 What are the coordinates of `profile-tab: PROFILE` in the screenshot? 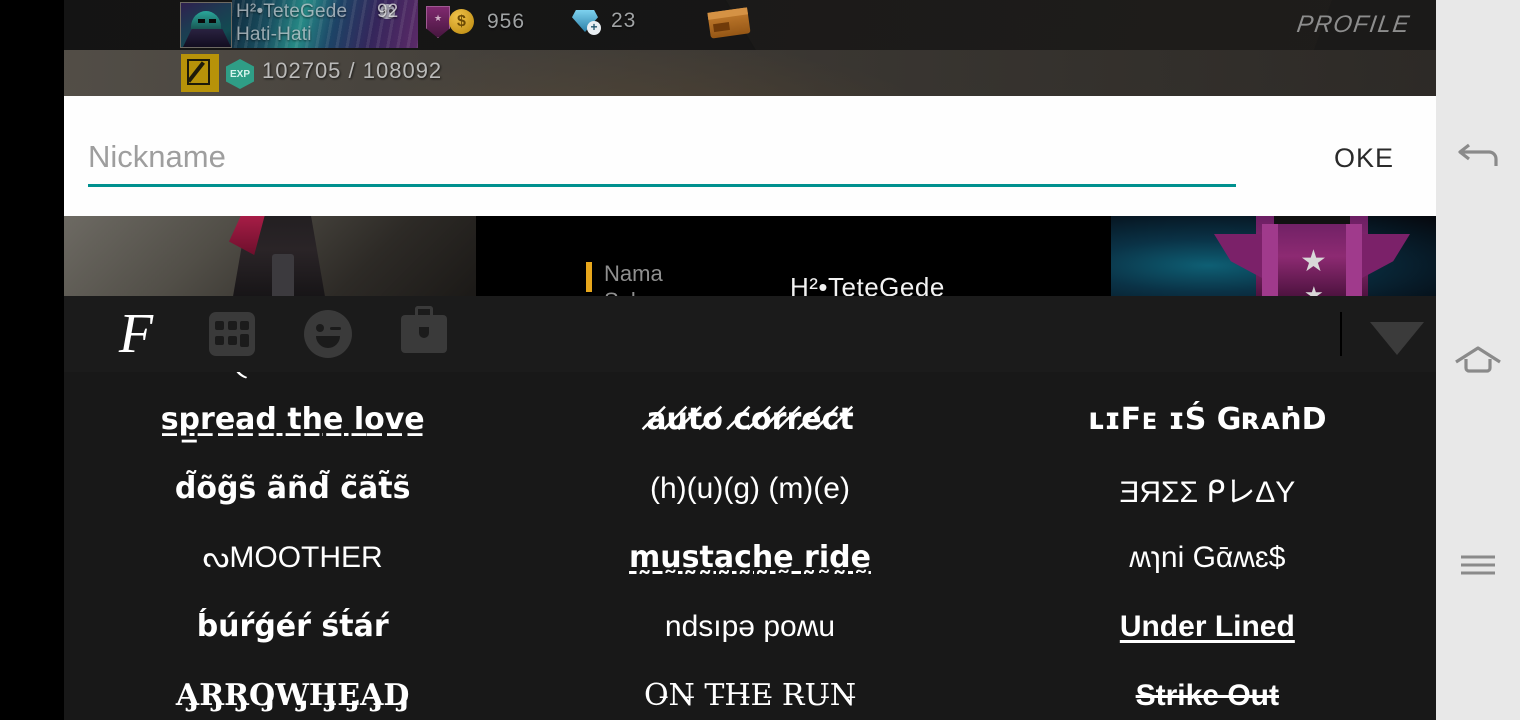 It's located at (1353, 25).